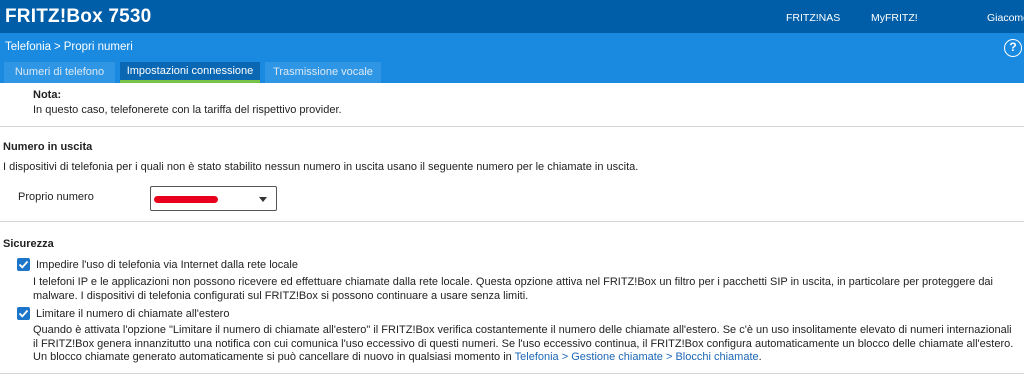 This screenshot has width=1024, height=388. Describe the element at coordinates (1005, 18) in the screenshot. I see `user-menu: Giacomo` at that location.